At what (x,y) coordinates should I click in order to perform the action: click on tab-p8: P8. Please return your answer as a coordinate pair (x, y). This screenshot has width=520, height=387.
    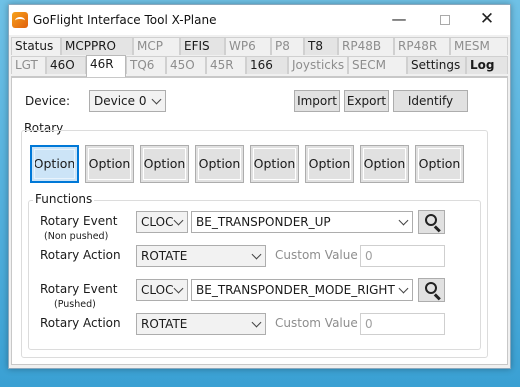
    Looking at the image, I should click on (287, 46).